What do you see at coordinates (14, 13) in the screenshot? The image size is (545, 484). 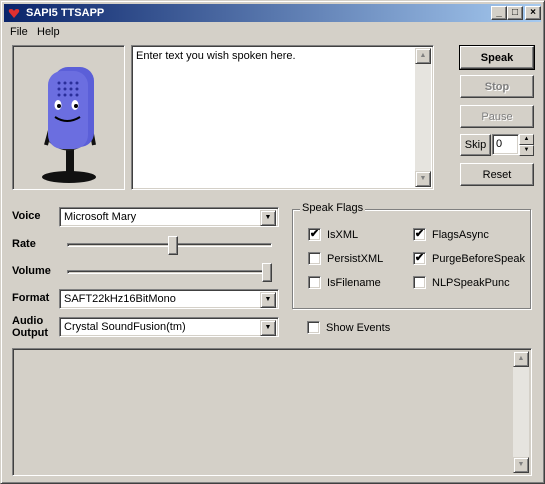 I see `app-icon` at bounding box center [14, 13].